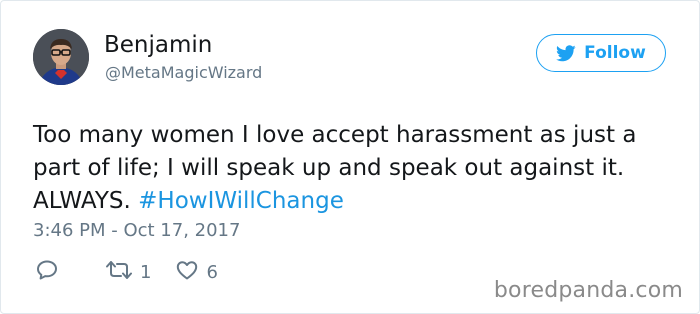 The width and height of the screenshot is (700, 314). Describe the element at coordinates (187, 272) in the screenshot. I see `heart-icon` at that location.